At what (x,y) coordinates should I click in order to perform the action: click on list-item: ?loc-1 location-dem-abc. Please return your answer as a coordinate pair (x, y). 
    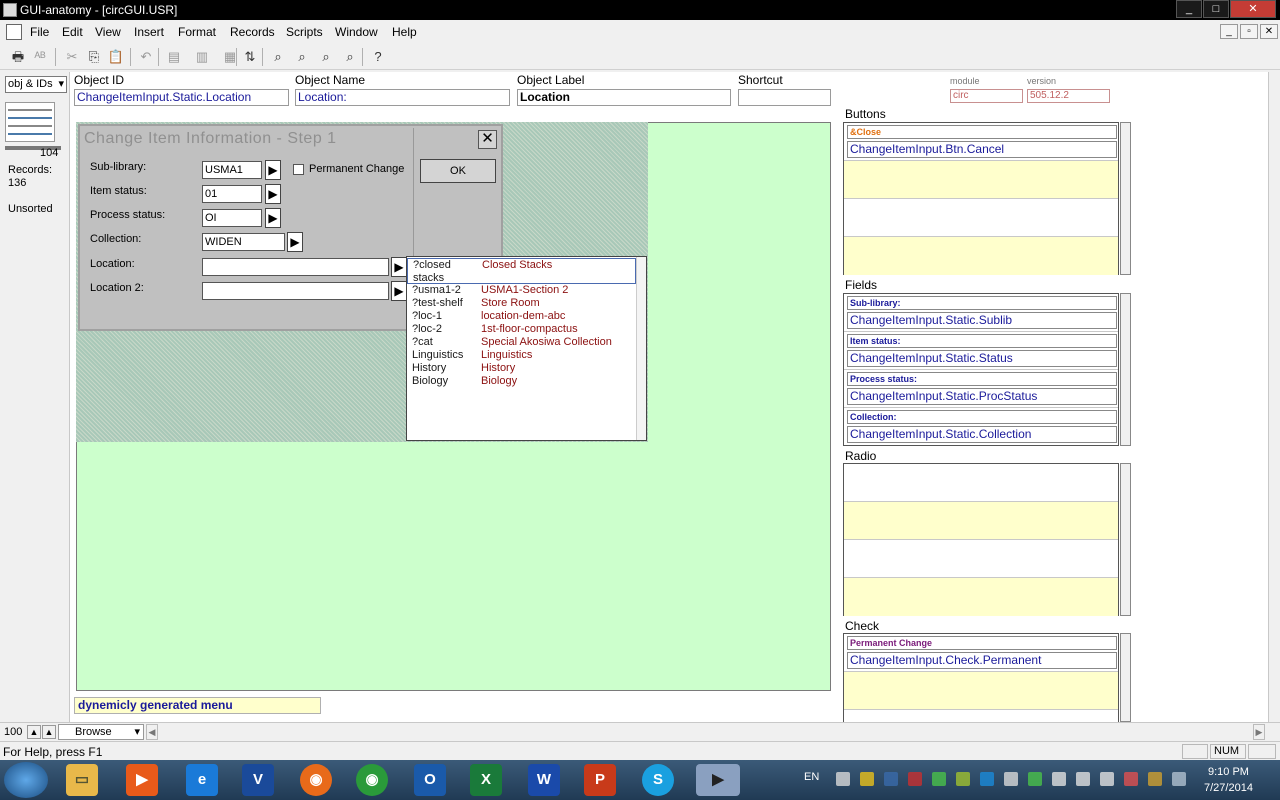
    Looking at the image, I should click on (521, 316).